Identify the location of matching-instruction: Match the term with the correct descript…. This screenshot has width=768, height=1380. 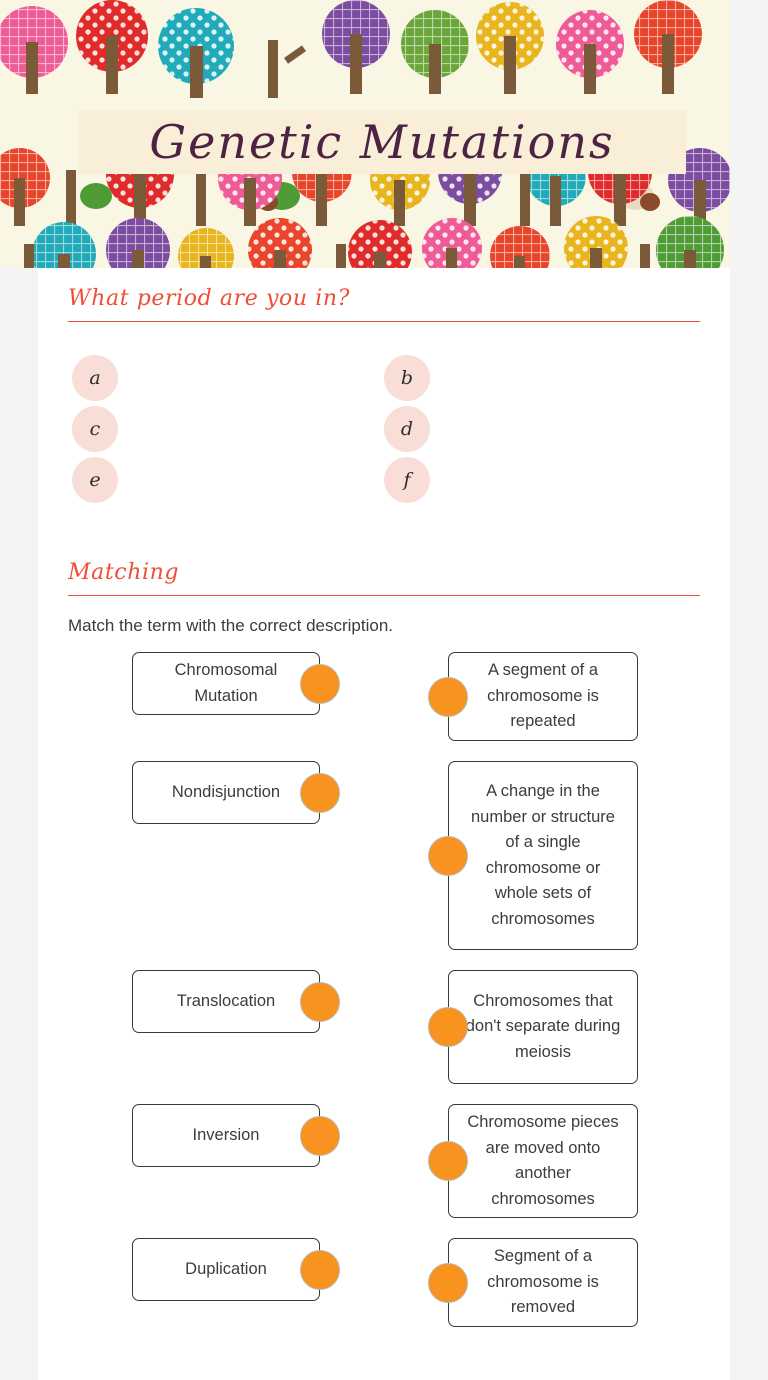
(231, 626).